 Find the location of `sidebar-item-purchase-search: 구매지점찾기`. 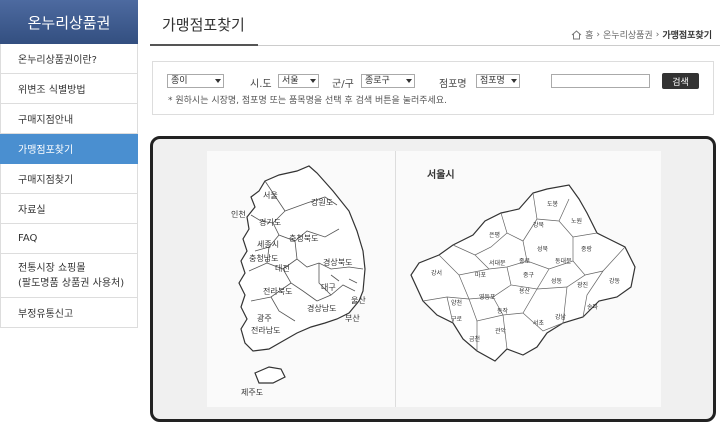

sidebar-item-purchase-search: 구매지점찾기 is located at coordinates (69, 179).